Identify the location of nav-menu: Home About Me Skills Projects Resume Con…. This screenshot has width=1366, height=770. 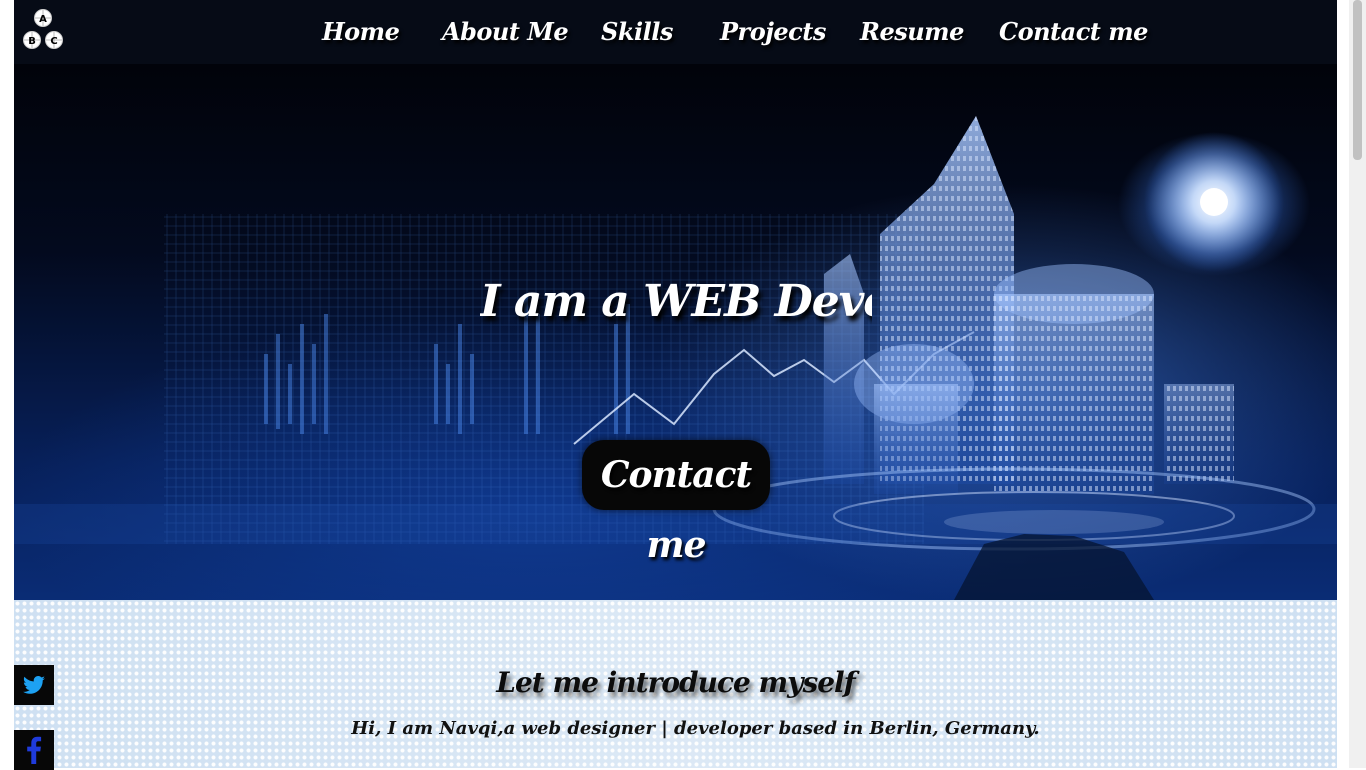
(675, 32).